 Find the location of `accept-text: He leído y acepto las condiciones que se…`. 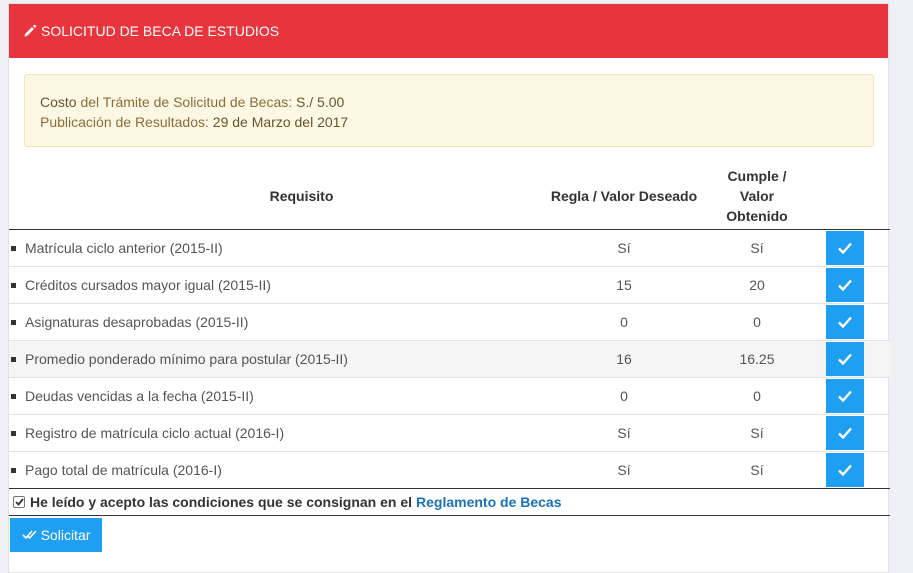

accept-text: He leído y acepto las condiciones que se… is located at coordinates (221, 502).